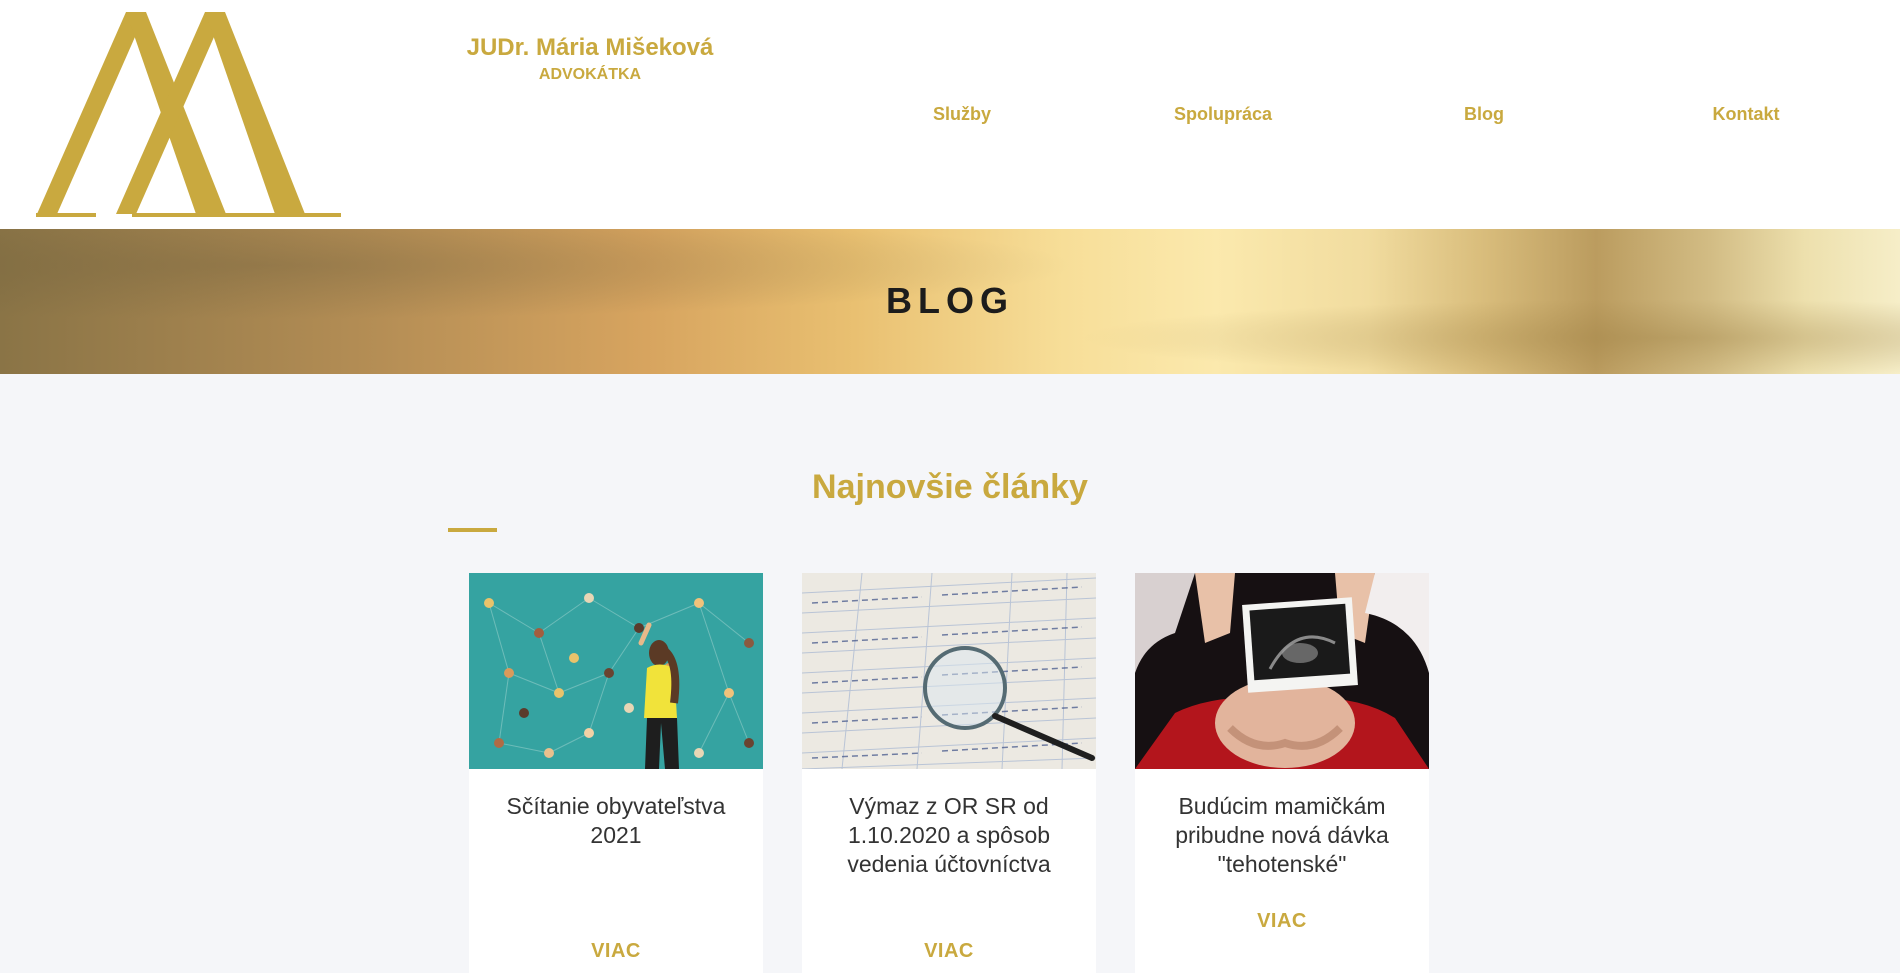 The width and height of the screenshot is (1900, 973). I want to click on nav-item-kontakt: Kontakt, so click(1746, 114).